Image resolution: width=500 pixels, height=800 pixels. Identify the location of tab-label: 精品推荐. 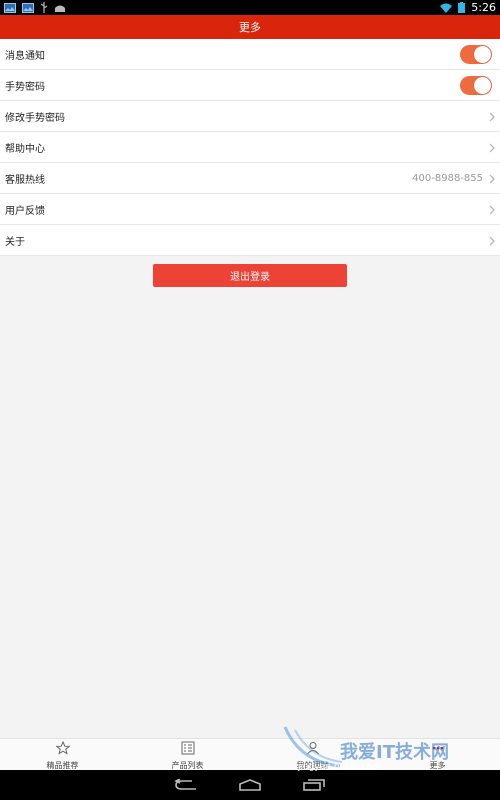
(62, 765).